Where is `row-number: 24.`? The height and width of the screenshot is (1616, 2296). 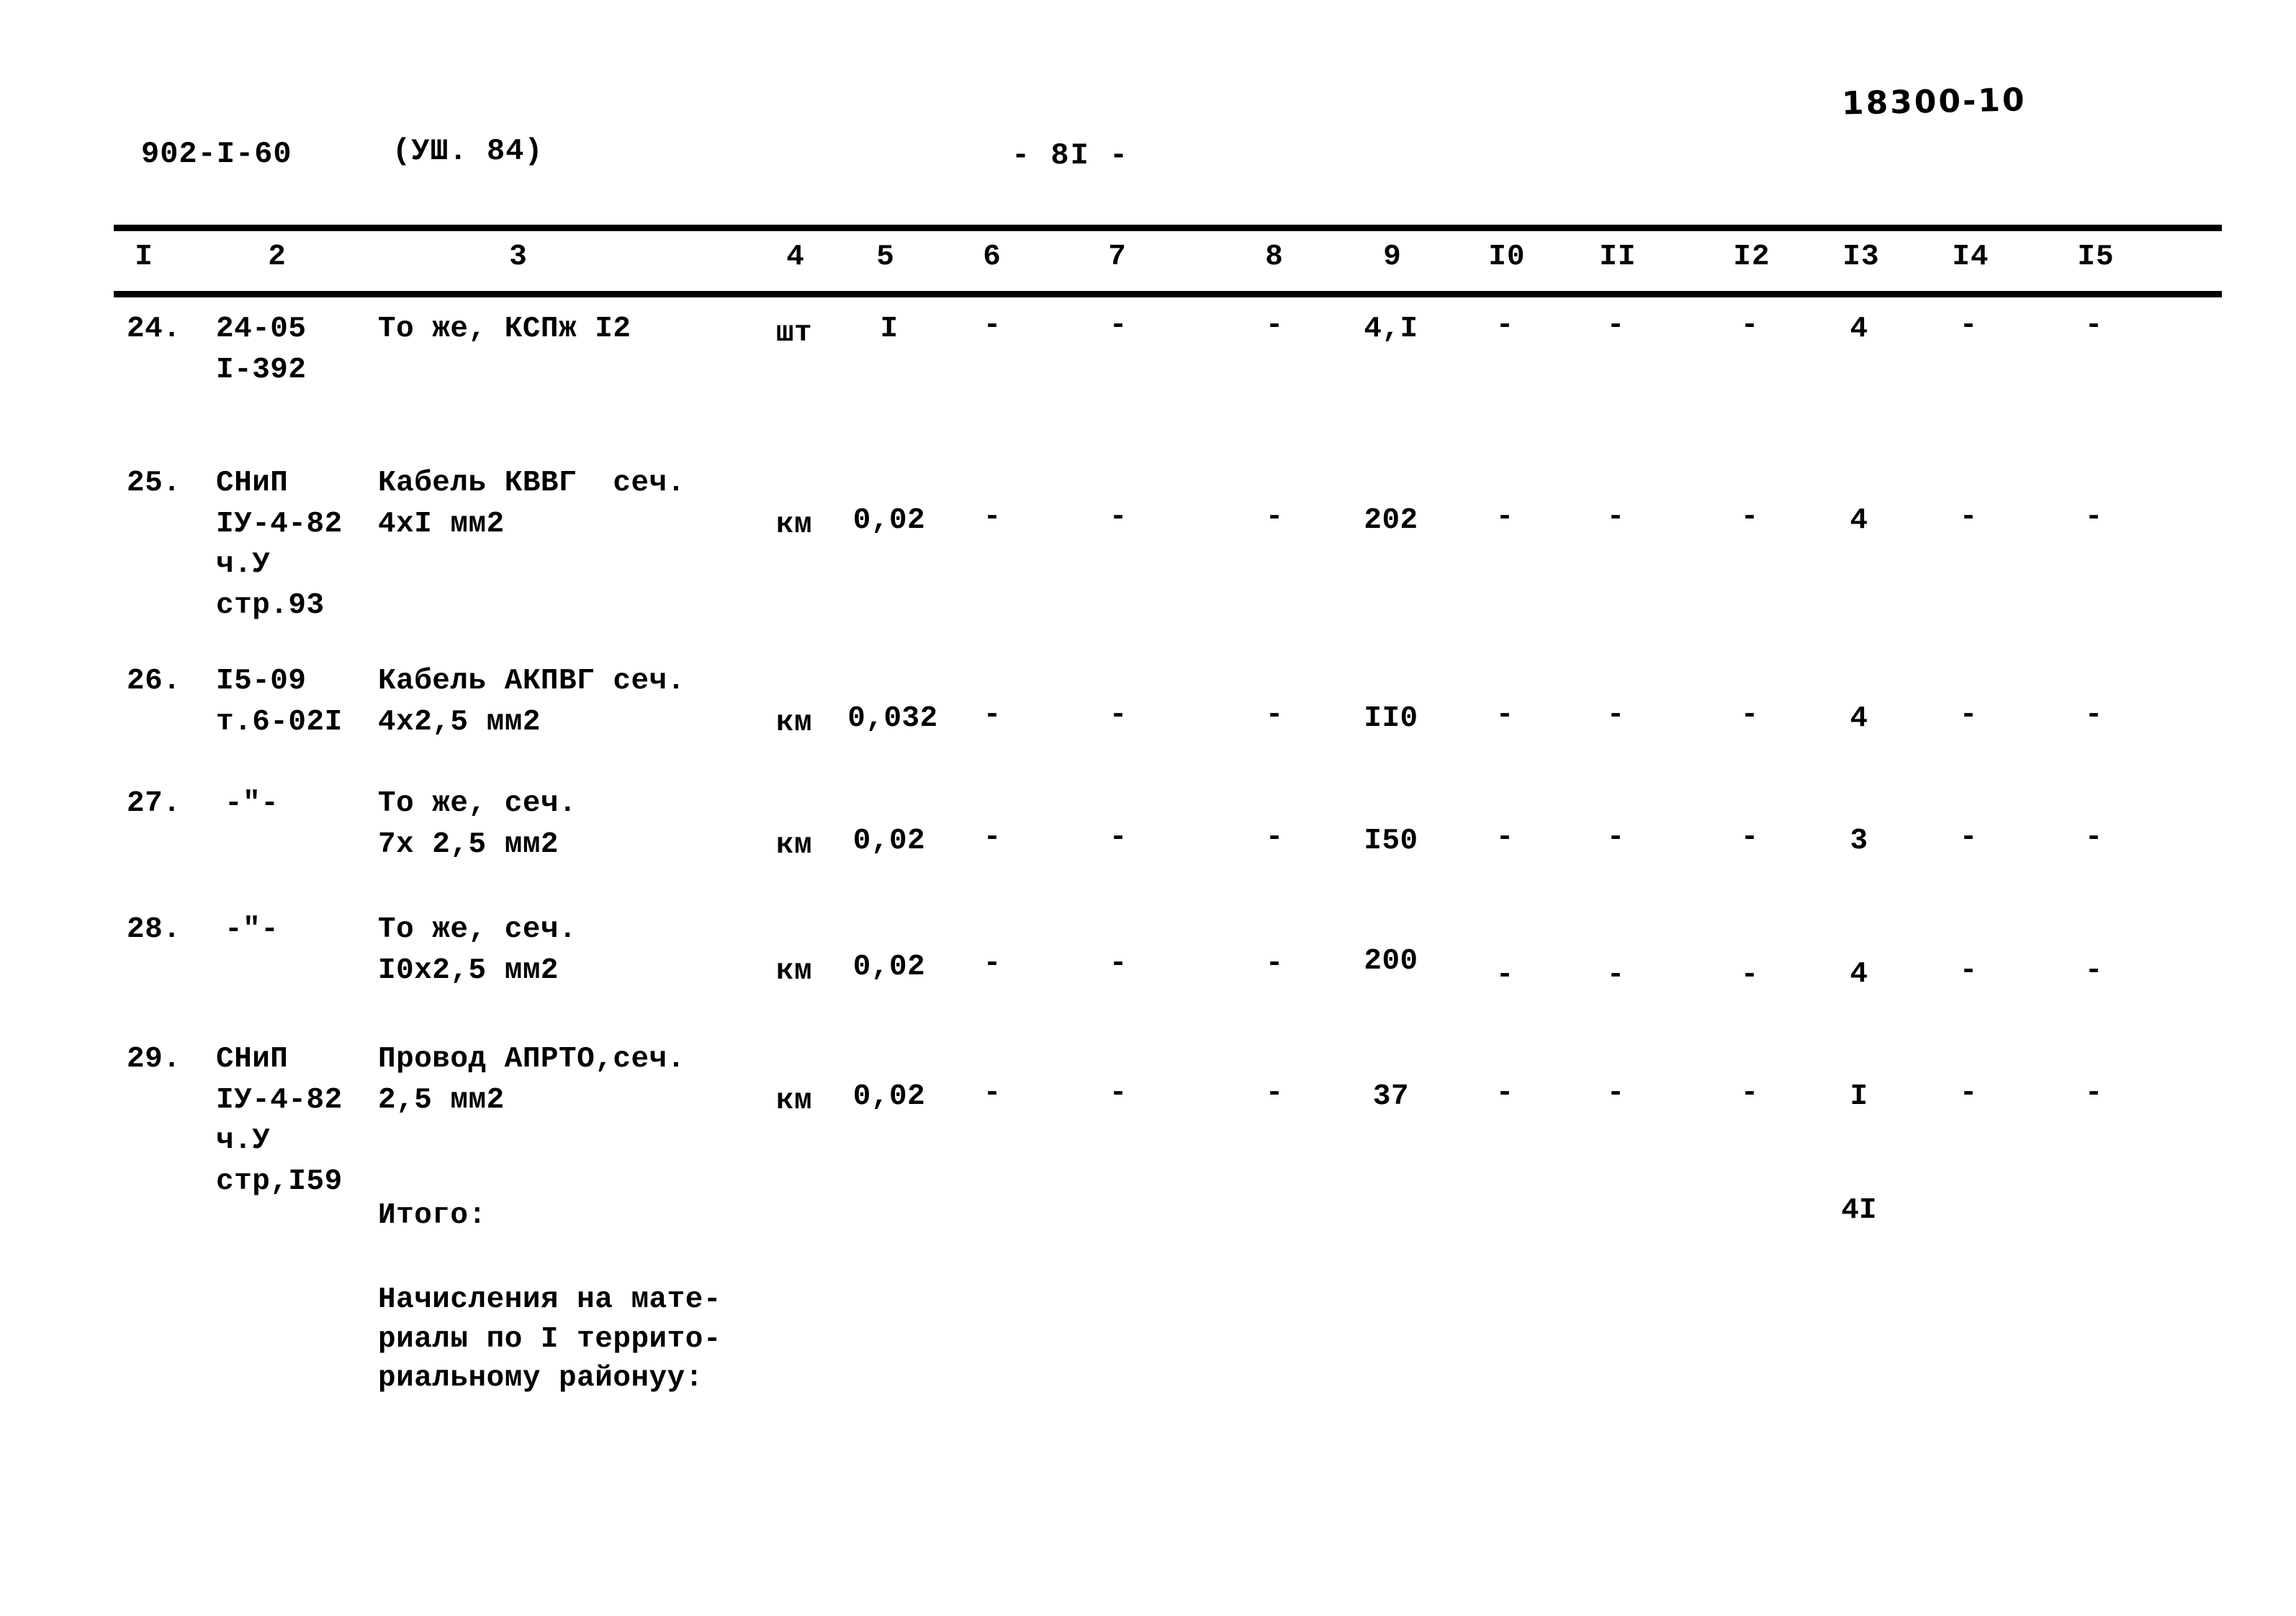
row-number: 24. is located at coordinates (154, 329).